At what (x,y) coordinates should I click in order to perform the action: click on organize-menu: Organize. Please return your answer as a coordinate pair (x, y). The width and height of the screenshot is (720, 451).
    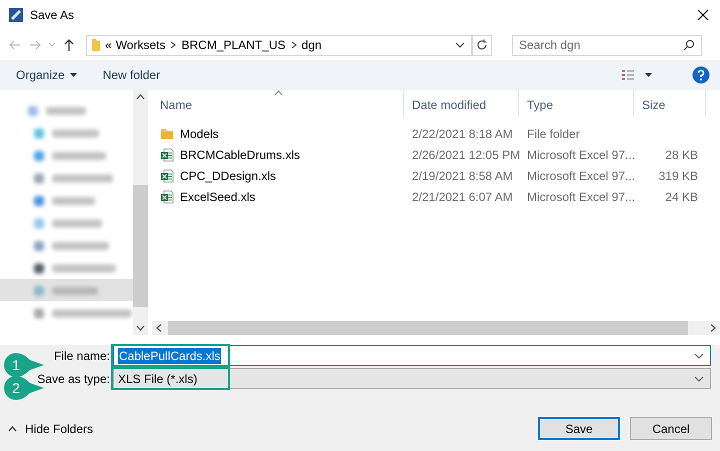
    Looking at the image, I should click on (46, 75).